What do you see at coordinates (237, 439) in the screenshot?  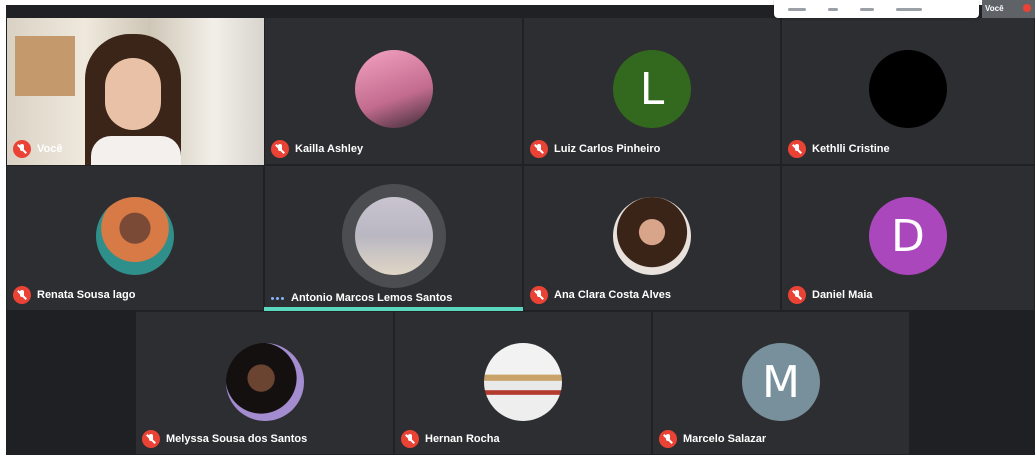 I see `participant-name: Melyssa Sousa dos Santos` at bounding box center [237, 439].